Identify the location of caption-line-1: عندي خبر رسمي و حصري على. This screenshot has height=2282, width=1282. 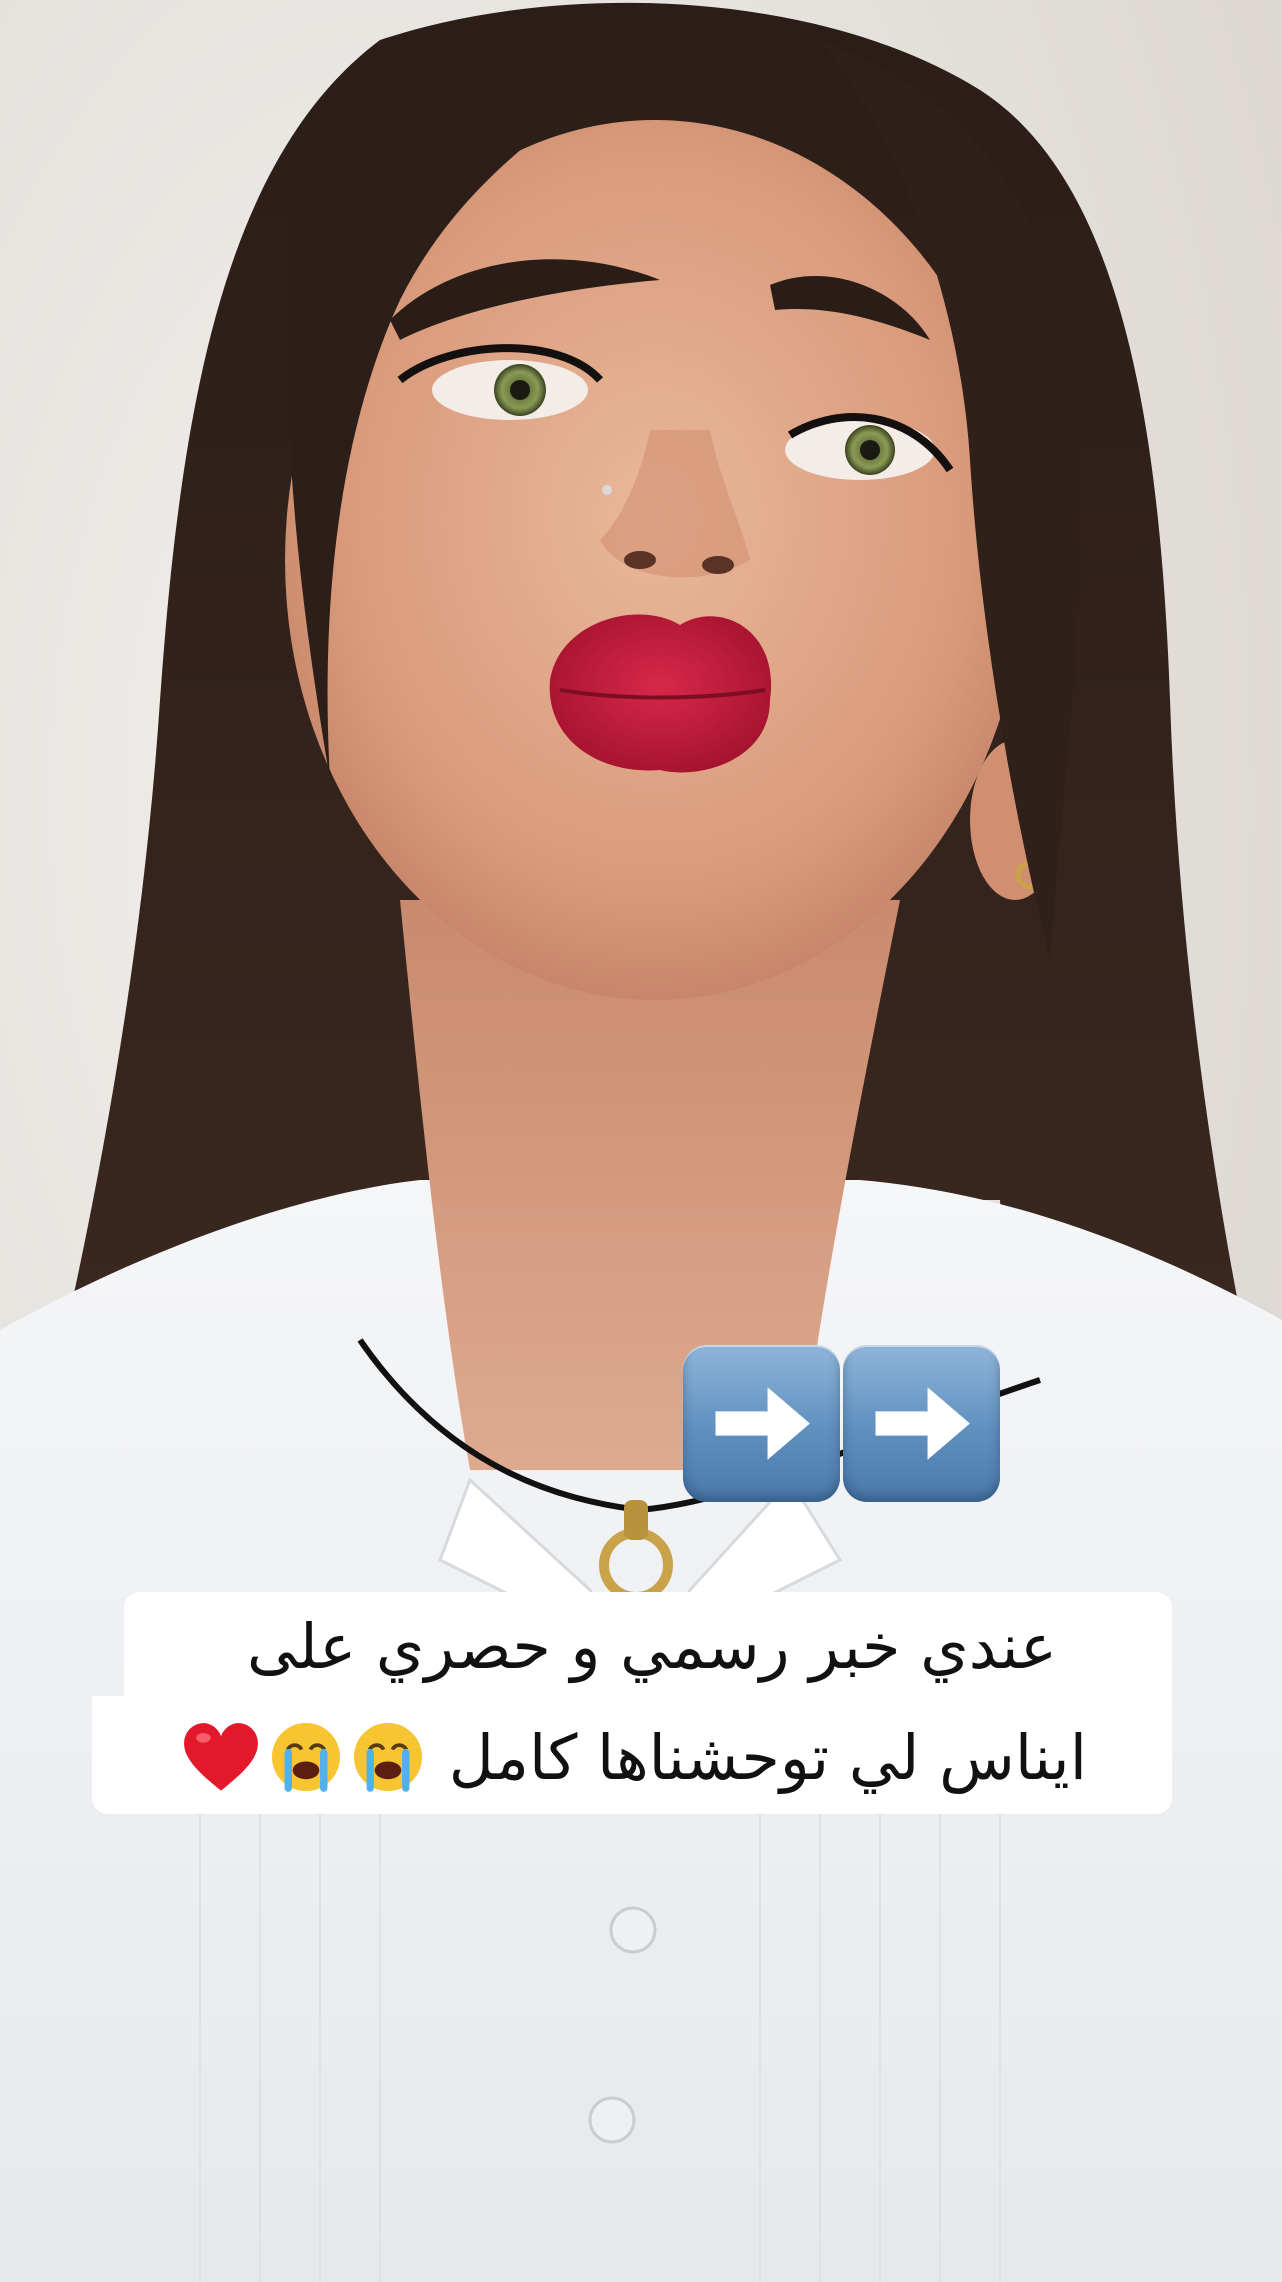
(652, 1646).